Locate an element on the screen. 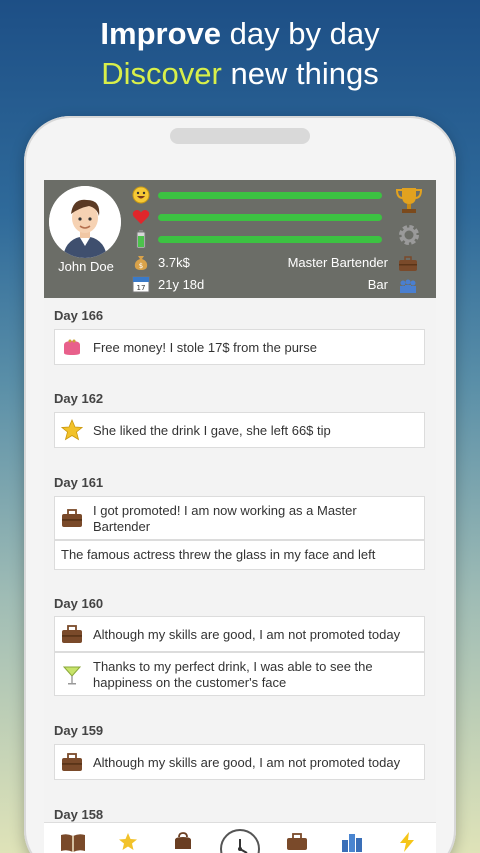 Image resolution: width=480 pixels, height=853 pixels. player-name: John Doe is located at coordinates (86, 266).